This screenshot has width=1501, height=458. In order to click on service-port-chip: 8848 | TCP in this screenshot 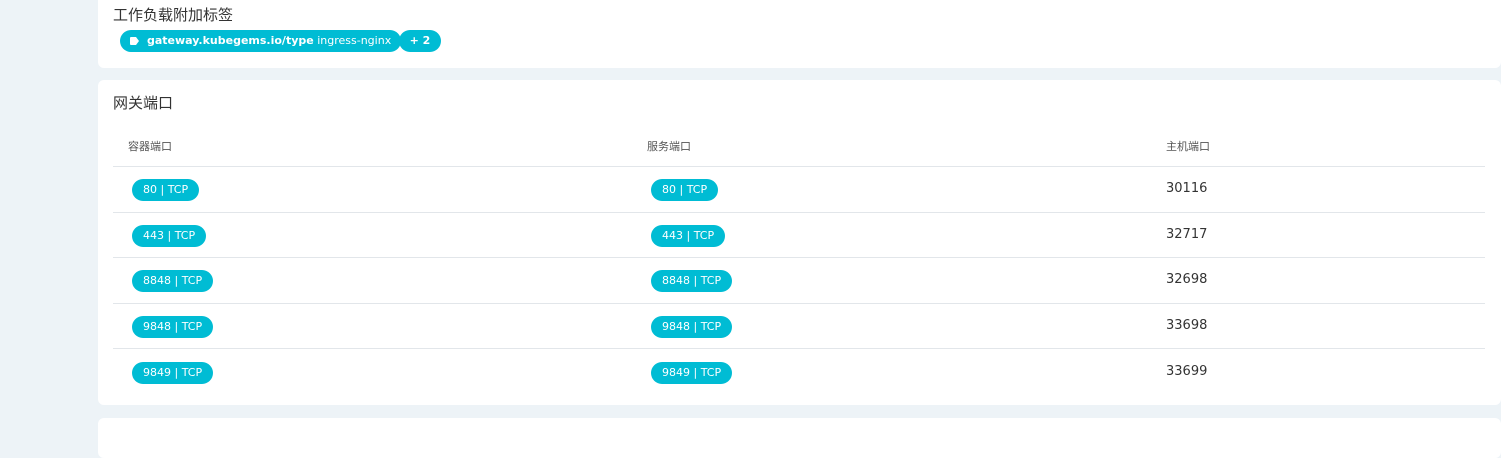, I will do `click(692, 281)`.